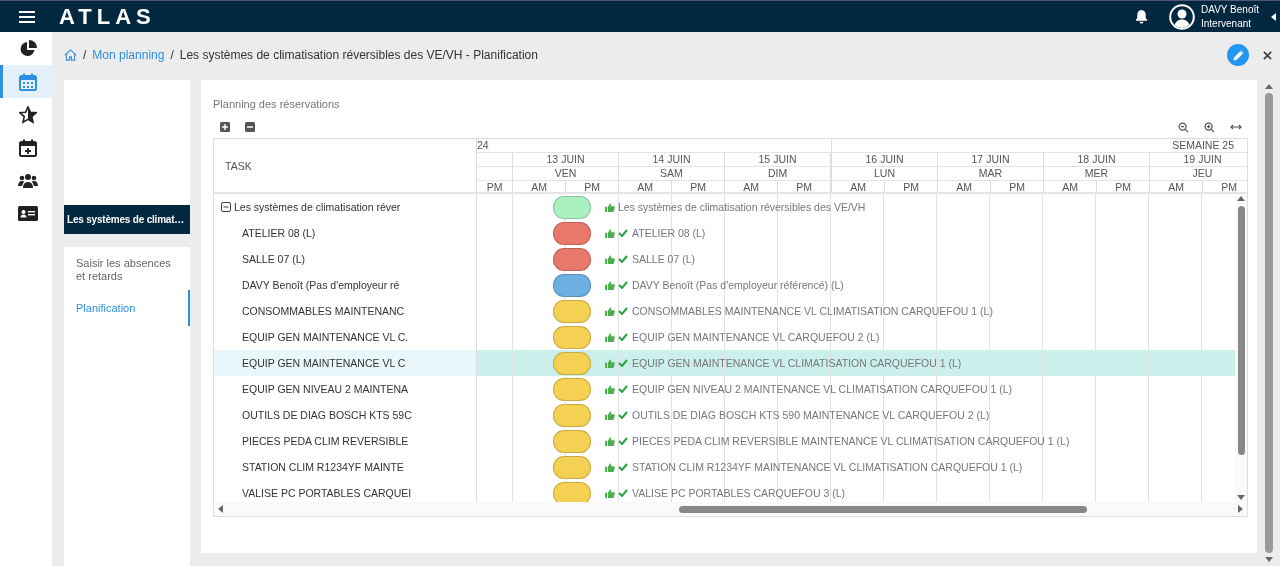 This screenshot has height=566, width=1280. I want to click on week-header: 24, so click(654, 146).